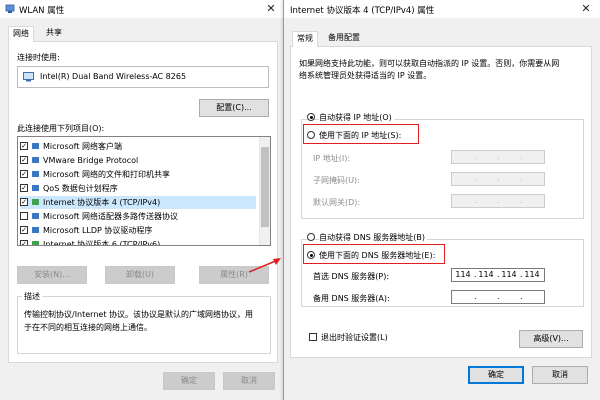  Describe the element at coordinates (54, 33) in the screenshot. I see `tab-sharing: 共享` at that location.